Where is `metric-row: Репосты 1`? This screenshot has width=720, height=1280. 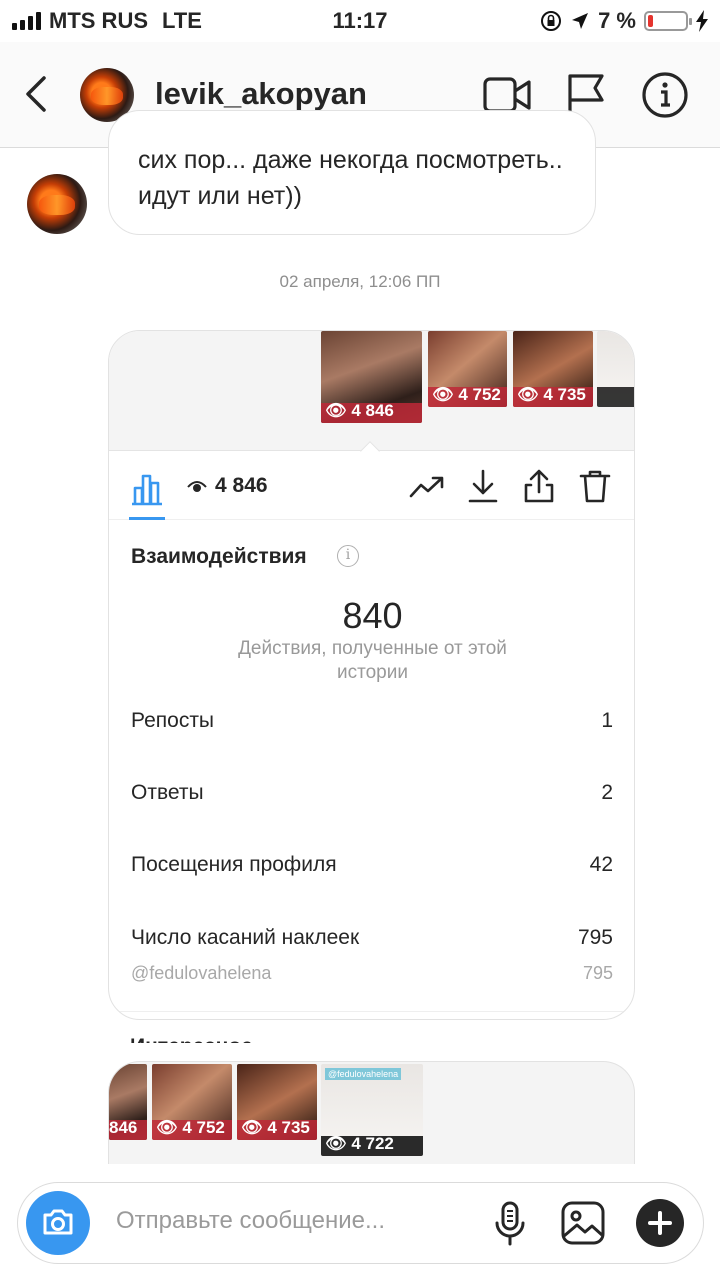 metric-row: Репосты 1 is located at coordinates (372, 721).